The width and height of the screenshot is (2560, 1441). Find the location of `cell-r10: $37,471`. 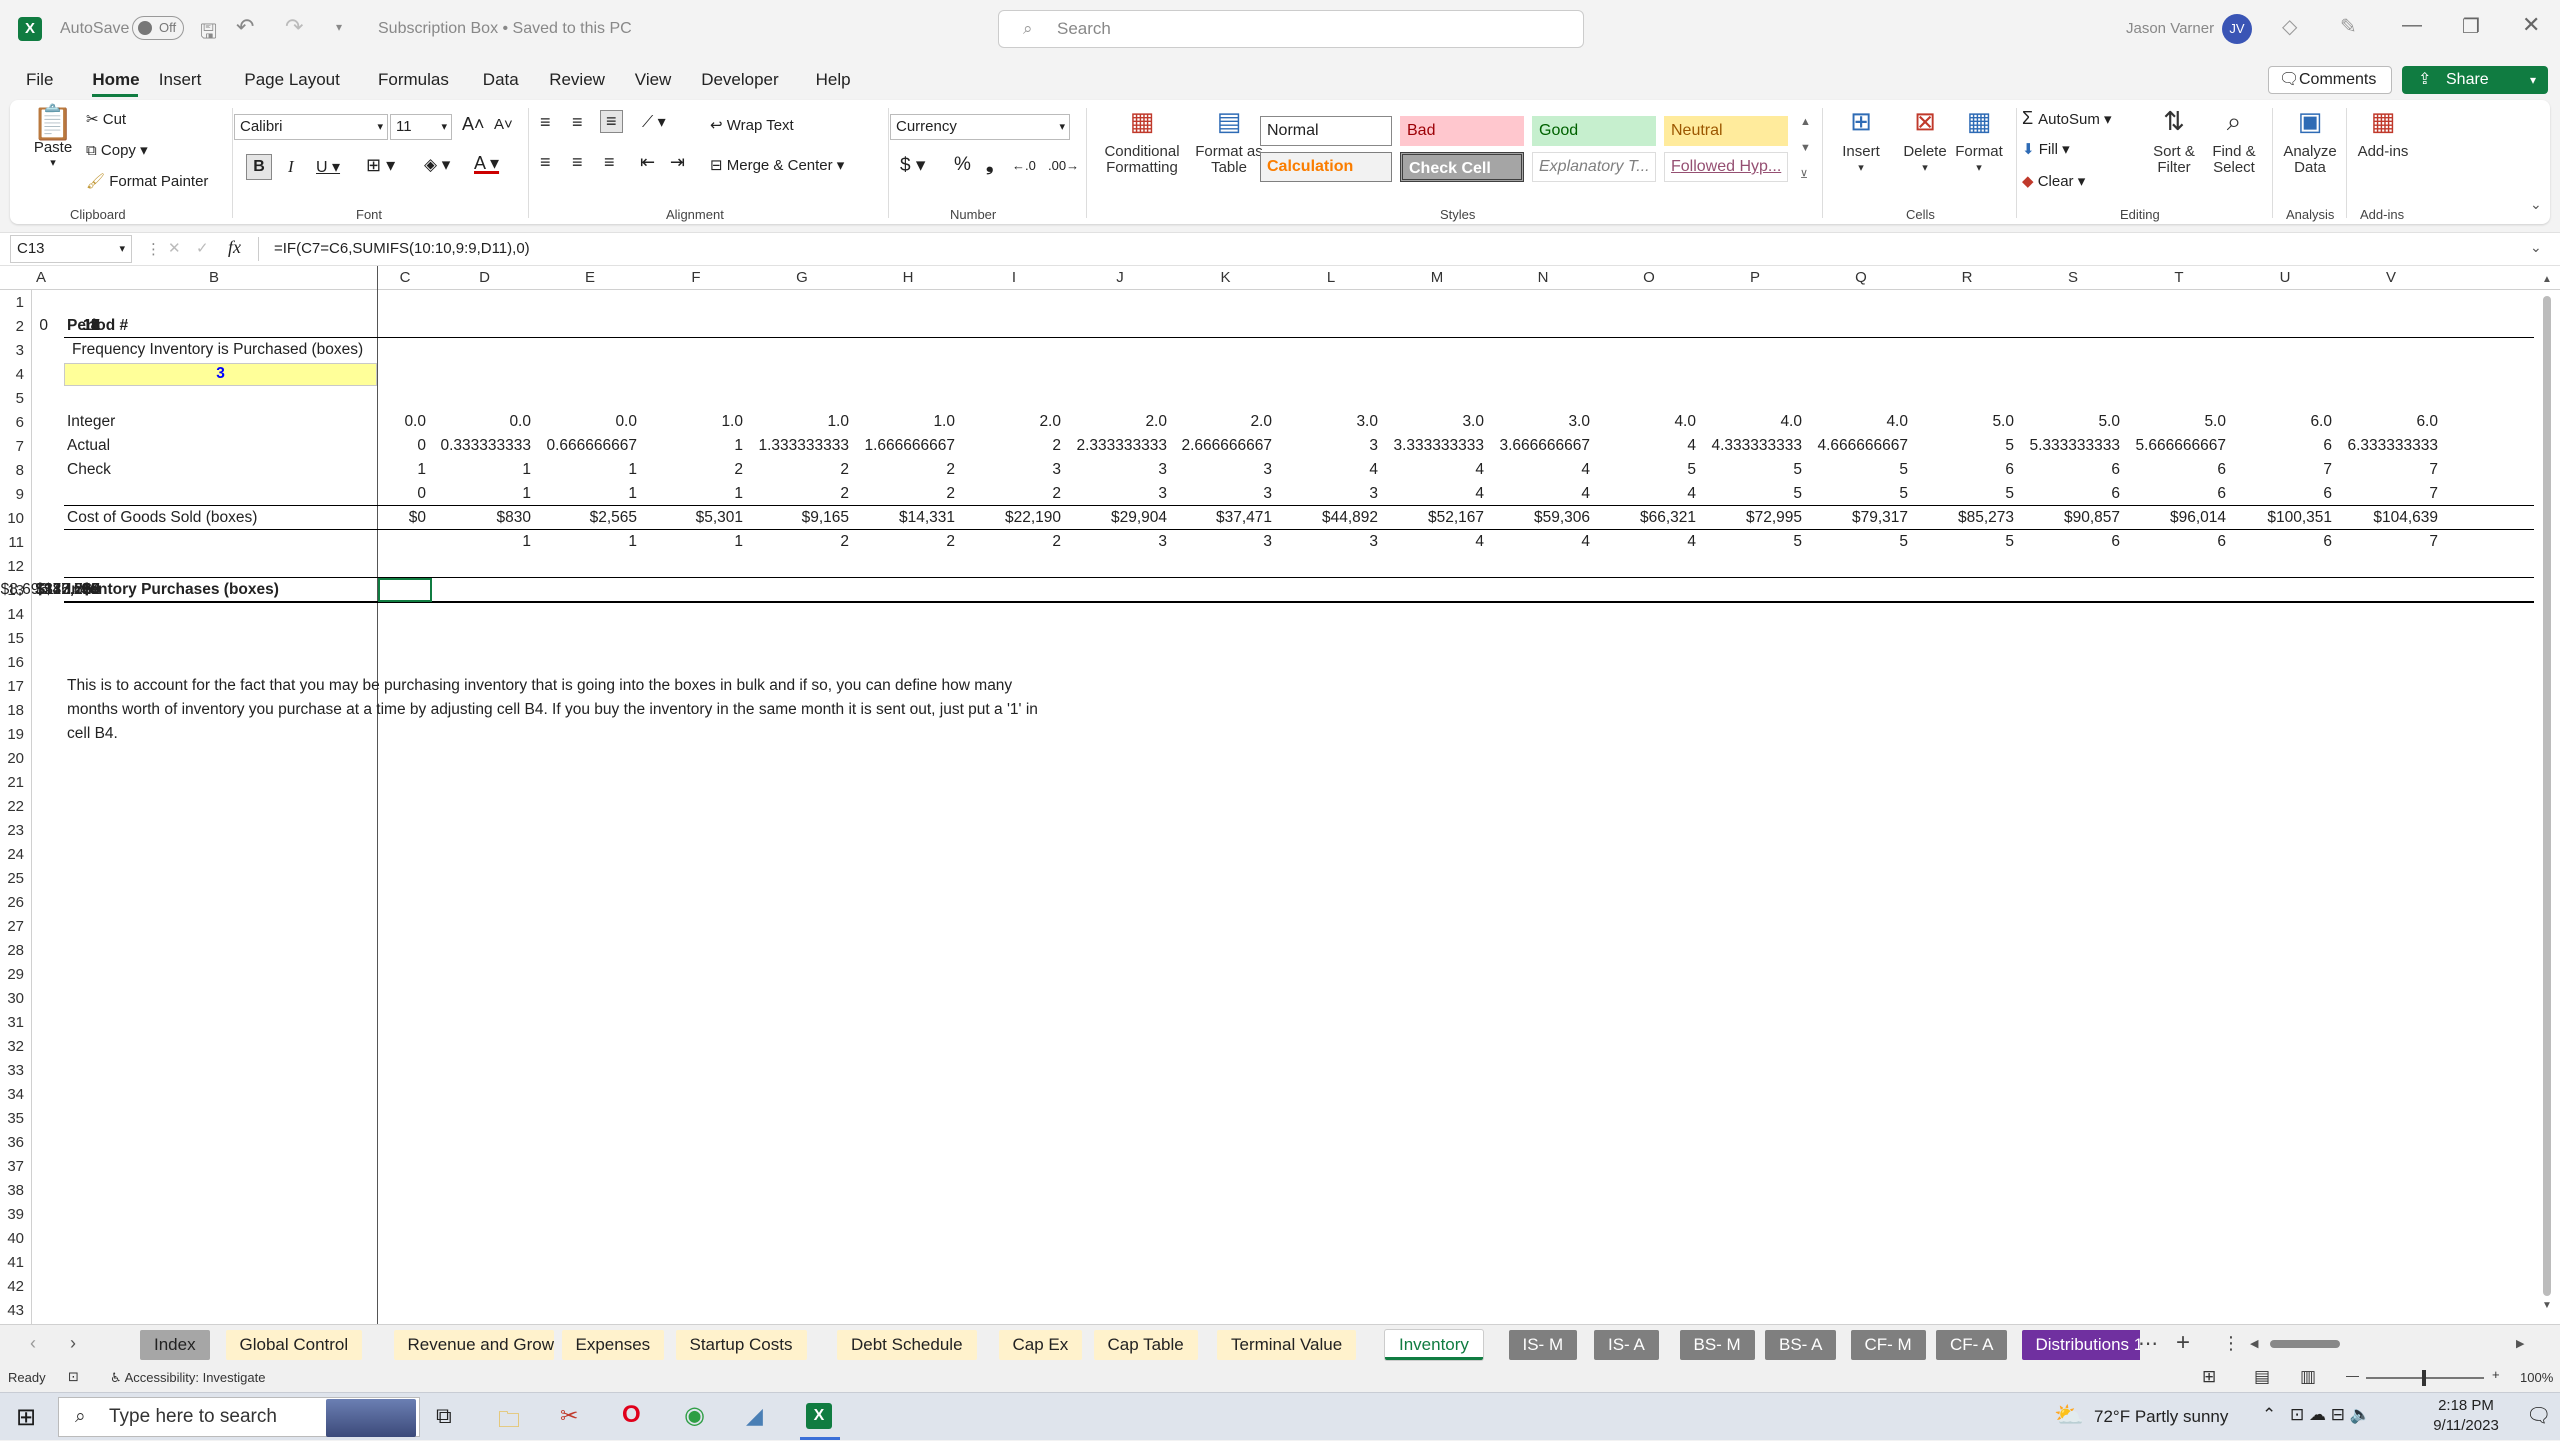

cell-r10: $37,471 is located at coordinates (1222, 518).